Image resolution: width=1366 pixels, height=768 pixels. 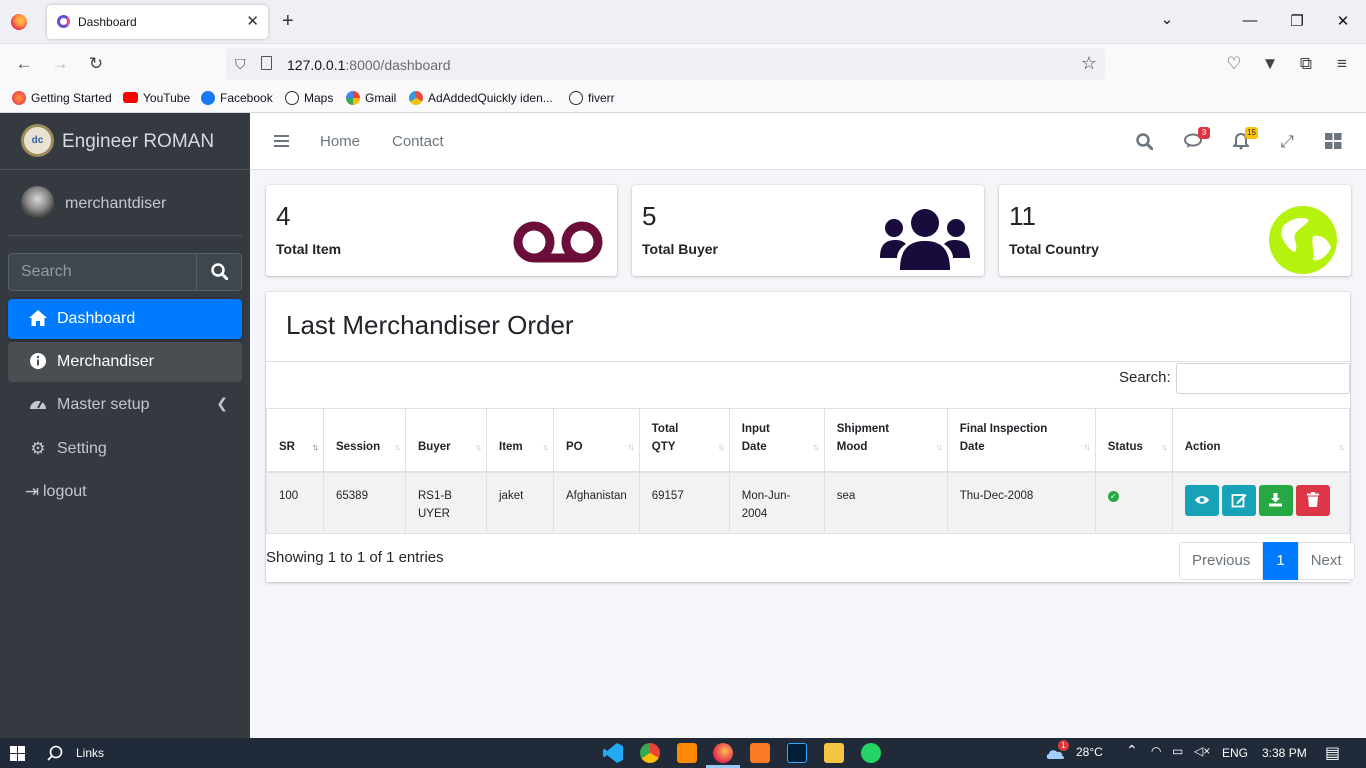 I want to click on chevron-left-icon: ❮, so click(x=222, y=403).